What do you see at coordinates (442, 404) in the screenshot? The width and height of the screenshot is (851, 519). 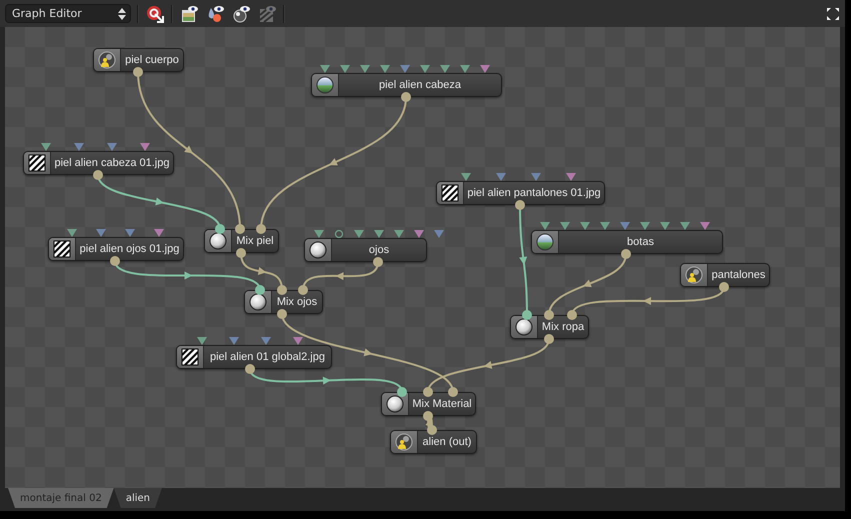 I see `node-label: Mix Material` at bounding box center [442, 404].